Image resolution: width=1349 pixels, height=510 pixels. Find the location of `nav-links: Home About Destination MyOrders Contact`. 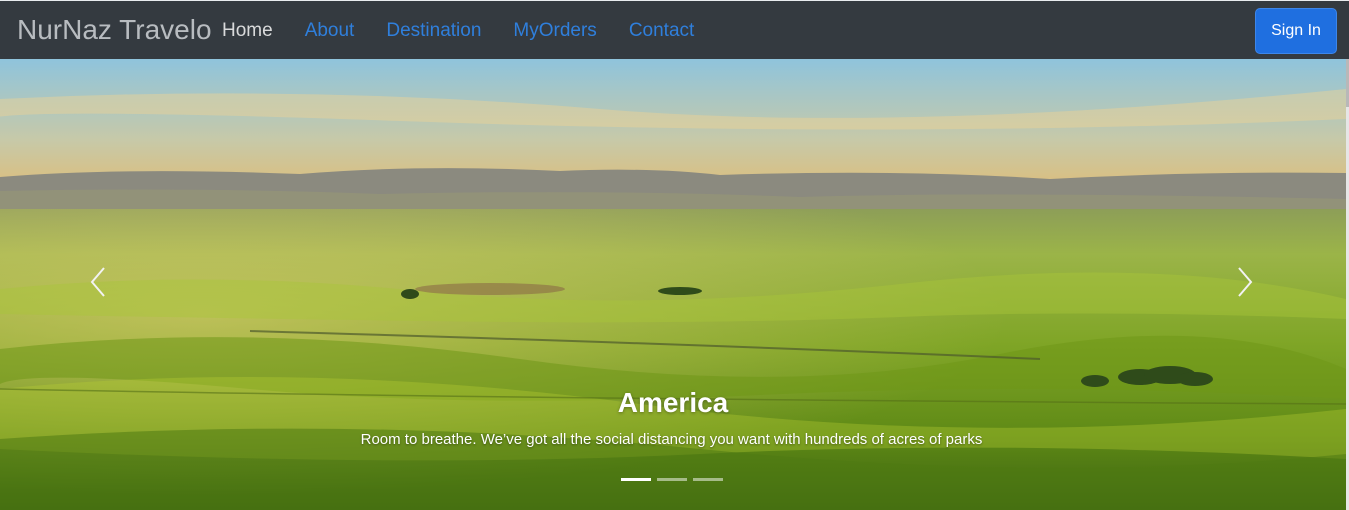

nav-links: Home About Destination MyOrders Contact is located at coordinates (474, 31).